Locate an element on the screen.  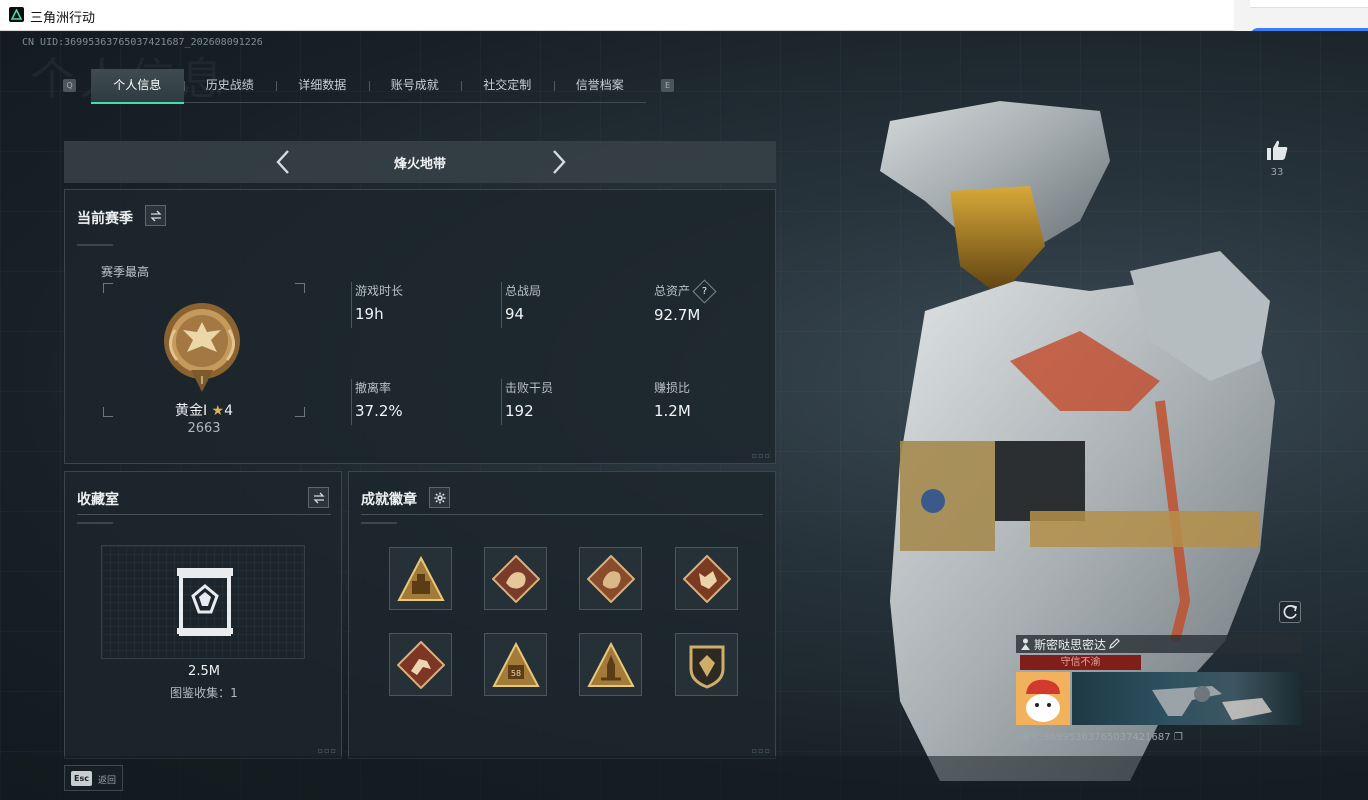
tab-detail-data: 详细数据 is located at coordinates (322, 86).